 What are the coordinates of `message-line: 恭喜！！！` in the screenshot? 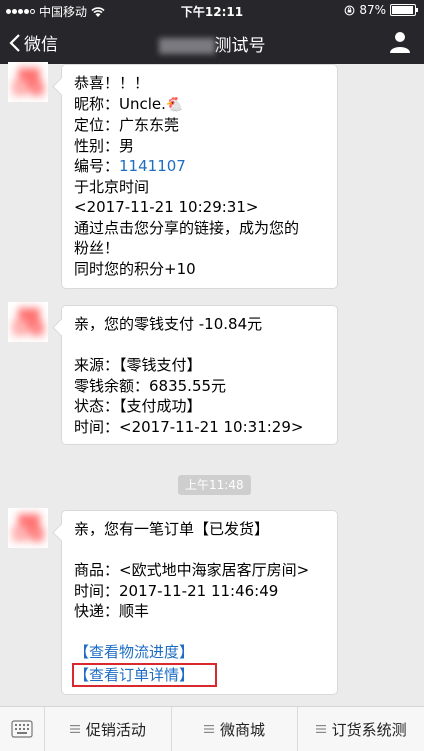 It's located at (112, 83).